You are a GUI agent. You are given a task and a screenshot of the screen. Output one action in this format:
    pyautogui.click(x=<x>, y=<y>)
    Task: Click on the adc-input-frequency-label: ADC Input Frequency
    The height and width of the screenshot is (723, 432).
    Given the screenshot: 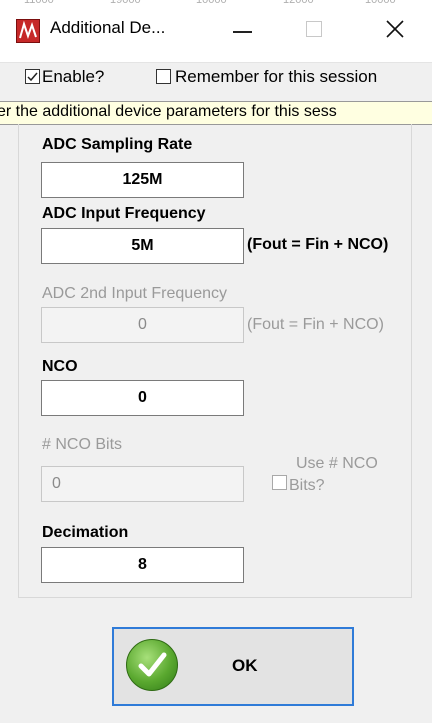 What is the action you would take?
    pyautogui.click(x=124, y=213)
    